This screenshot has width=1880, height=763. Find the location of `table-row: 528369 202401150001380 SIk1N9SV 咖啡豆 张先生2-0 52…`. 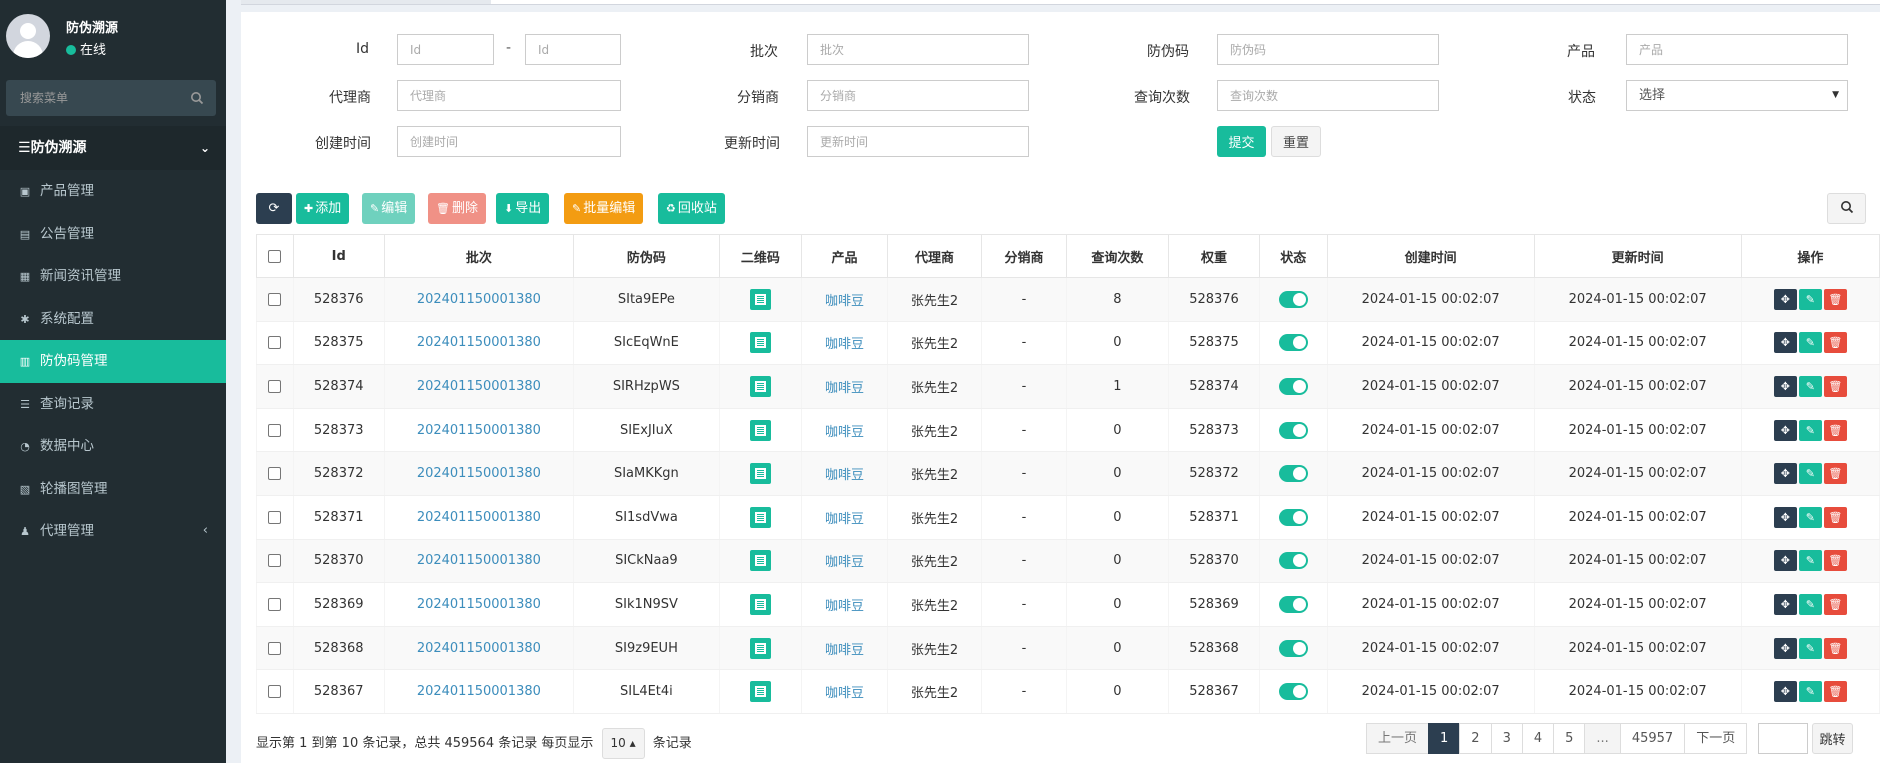

table-row: 528369 202401150001380 SIk1N9SV 咖啡豆 张先生2-0 52… is located at coordinates (1068, 604).